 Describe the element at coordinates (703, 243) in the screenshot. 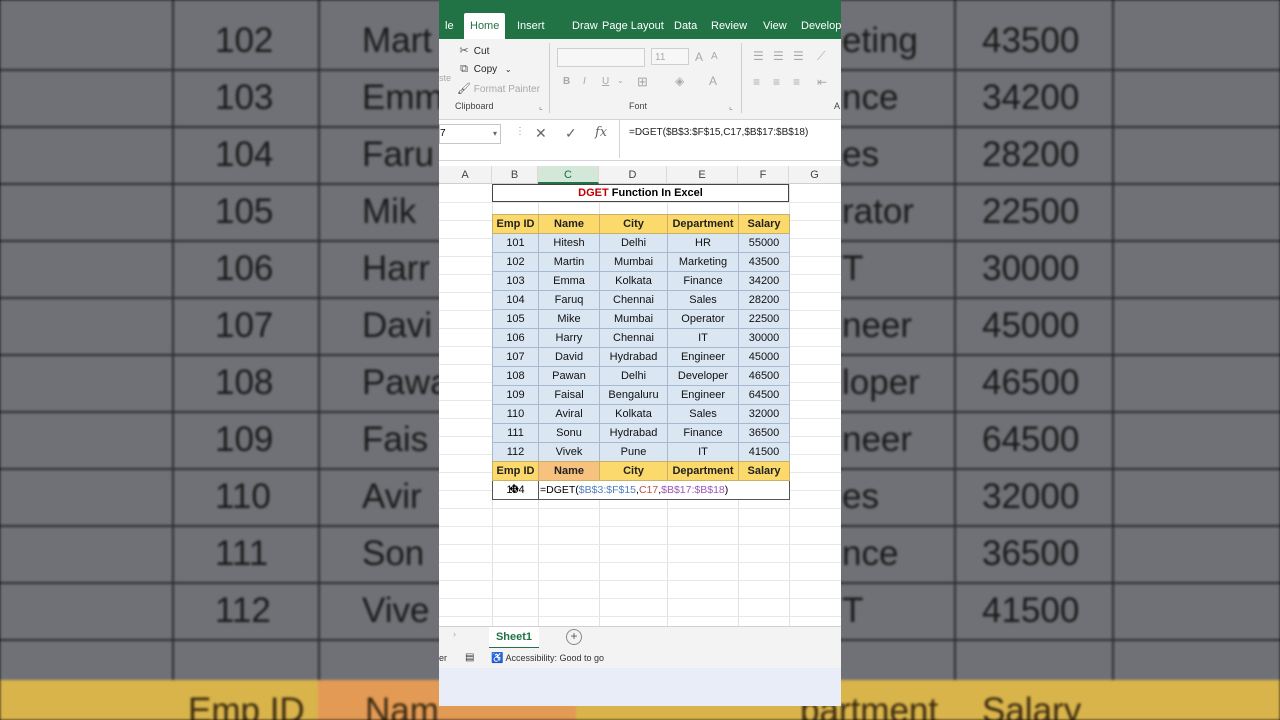

I see `table-cell: HR` at that location.